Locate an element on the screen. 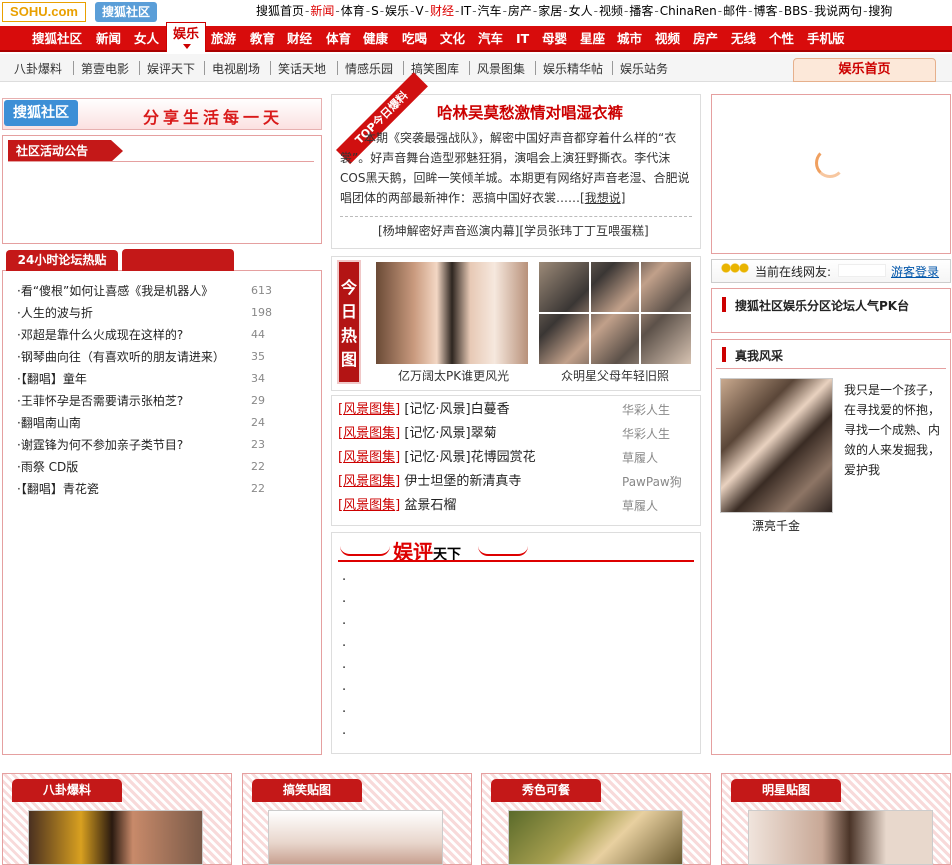 This screenshot has height=865, width=952. photo-star-parents is located at coordinates (615, 313).